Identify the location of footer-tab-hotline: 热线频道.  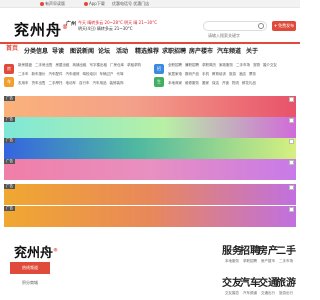
(30, 268).